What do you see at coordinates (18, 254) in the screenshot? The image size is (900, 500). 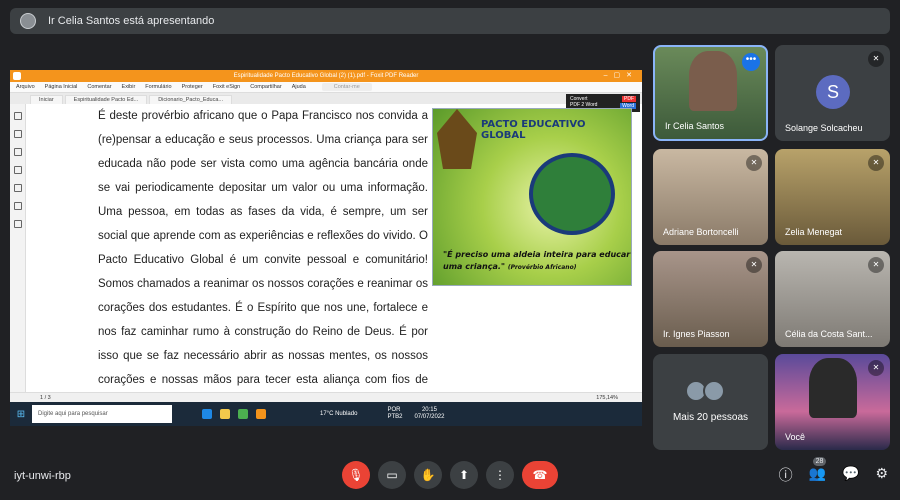 I see `pdf-left-toolbar` at bounding box center [18, 254].